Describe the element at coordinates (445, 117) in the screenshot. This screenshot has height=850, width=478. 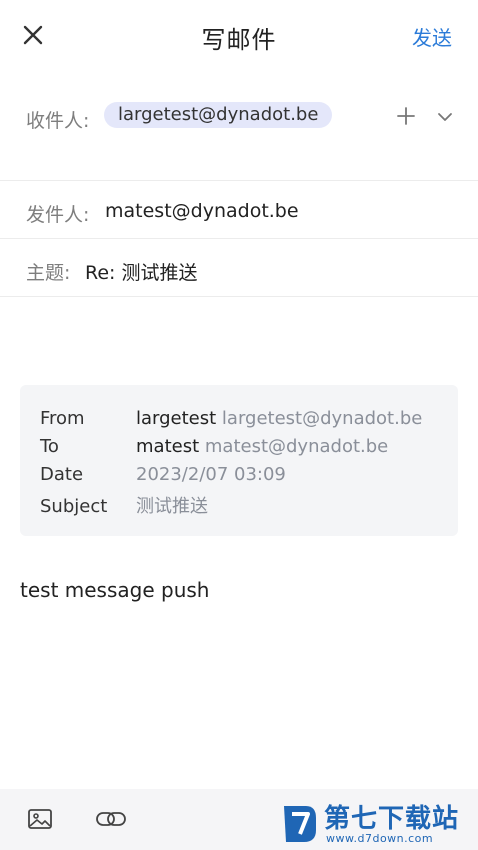
I see `chevron-down-icon` at that location.